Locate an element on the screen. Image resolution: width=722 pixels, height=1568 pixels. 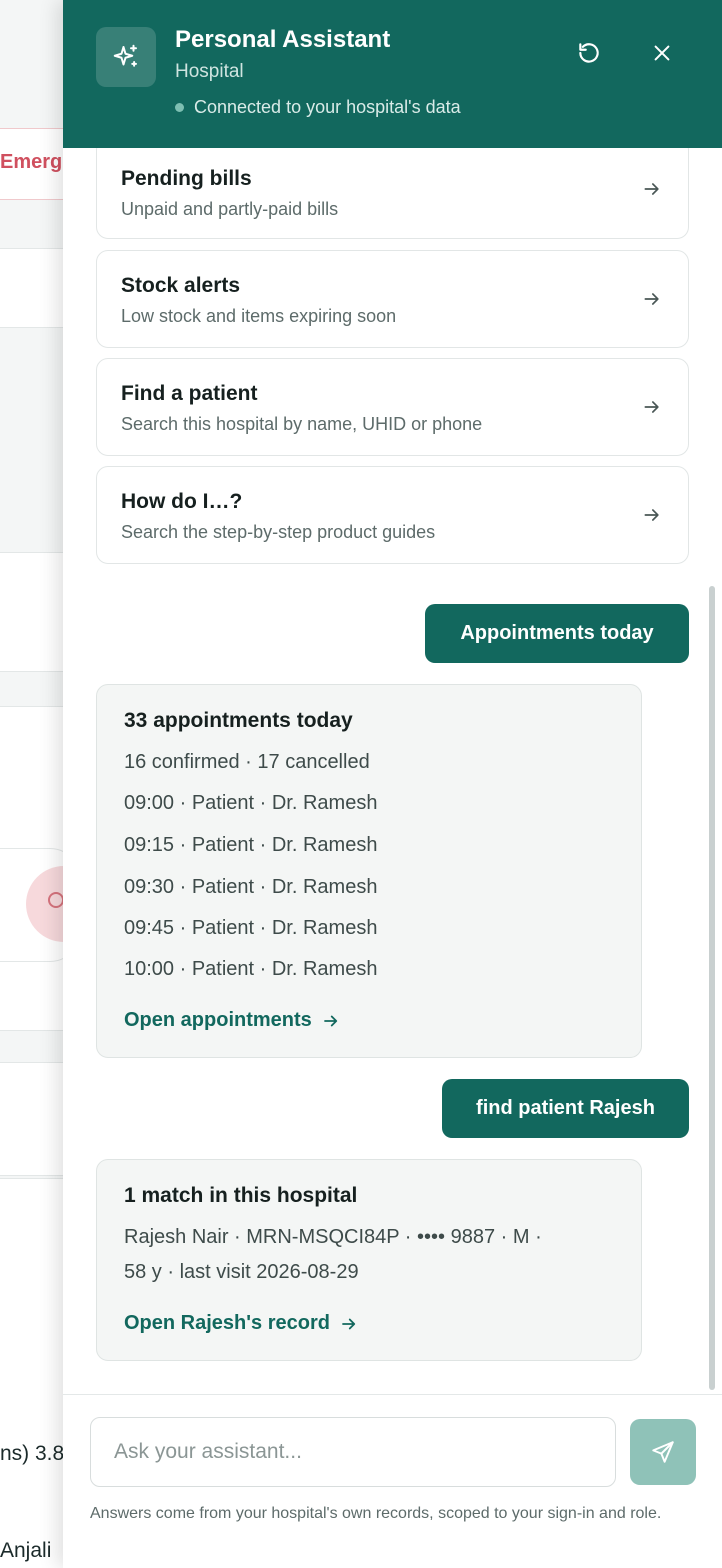
reply-title: 1 match in this hospital is located at coordinates (241, 1195).